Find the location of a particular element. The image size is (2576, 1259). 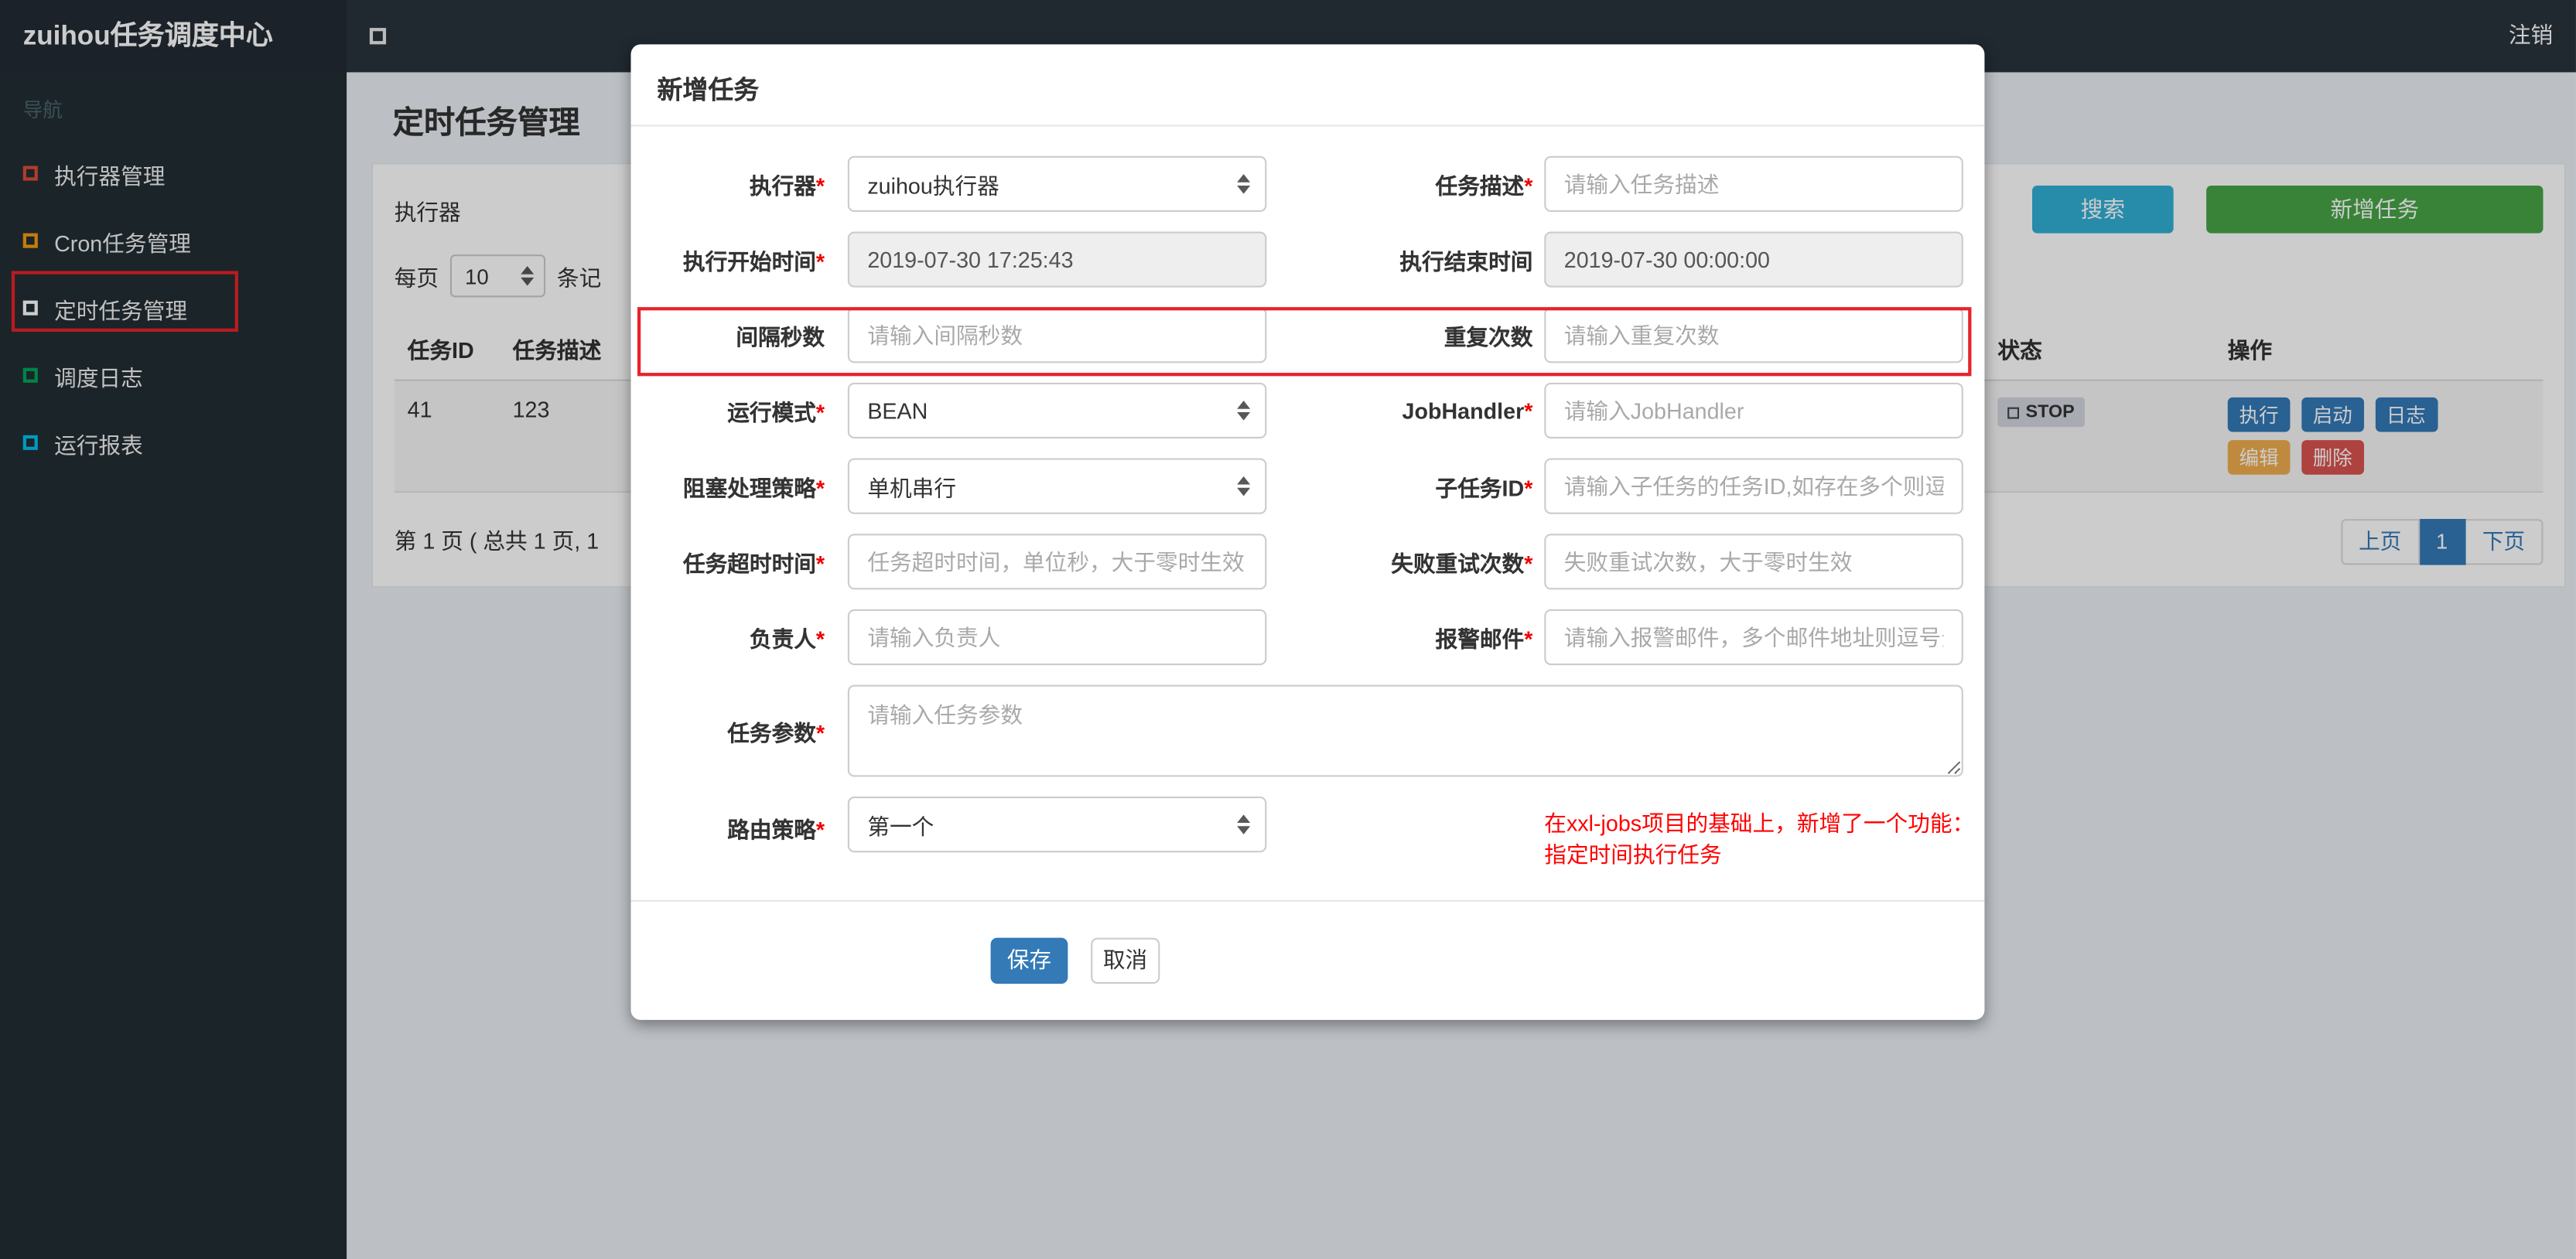

label-text: 路由策略 is located at coordinates (771, 830).